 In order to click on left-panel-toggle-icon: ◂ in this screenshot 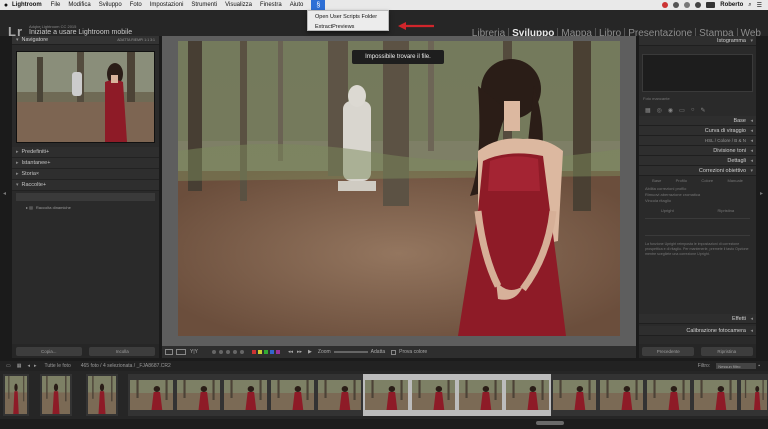, I will do `click(4, 193)`.